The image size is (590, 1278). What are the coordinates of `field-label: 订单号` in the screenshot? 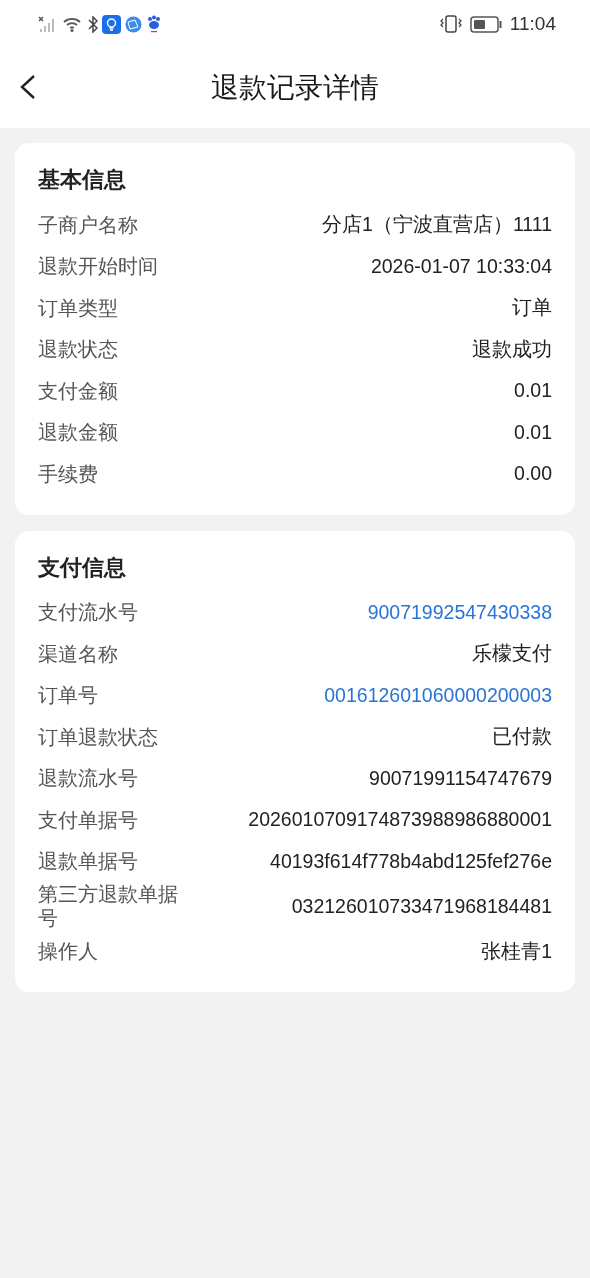 It's located at (68, 695).